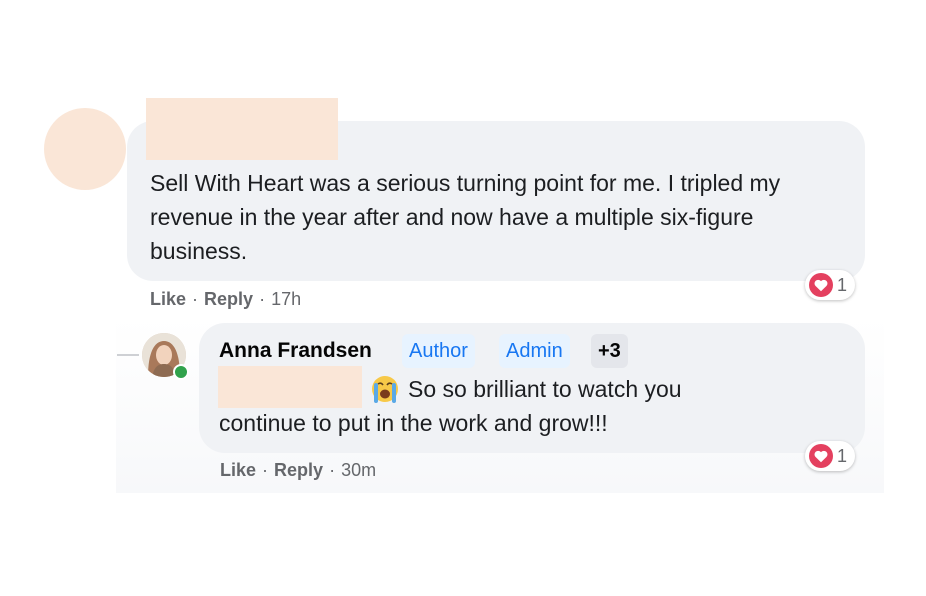 Image resolution: width=926 pixels, height=596 pixels. I want to click on more-badges: +3, so click(609, 351).